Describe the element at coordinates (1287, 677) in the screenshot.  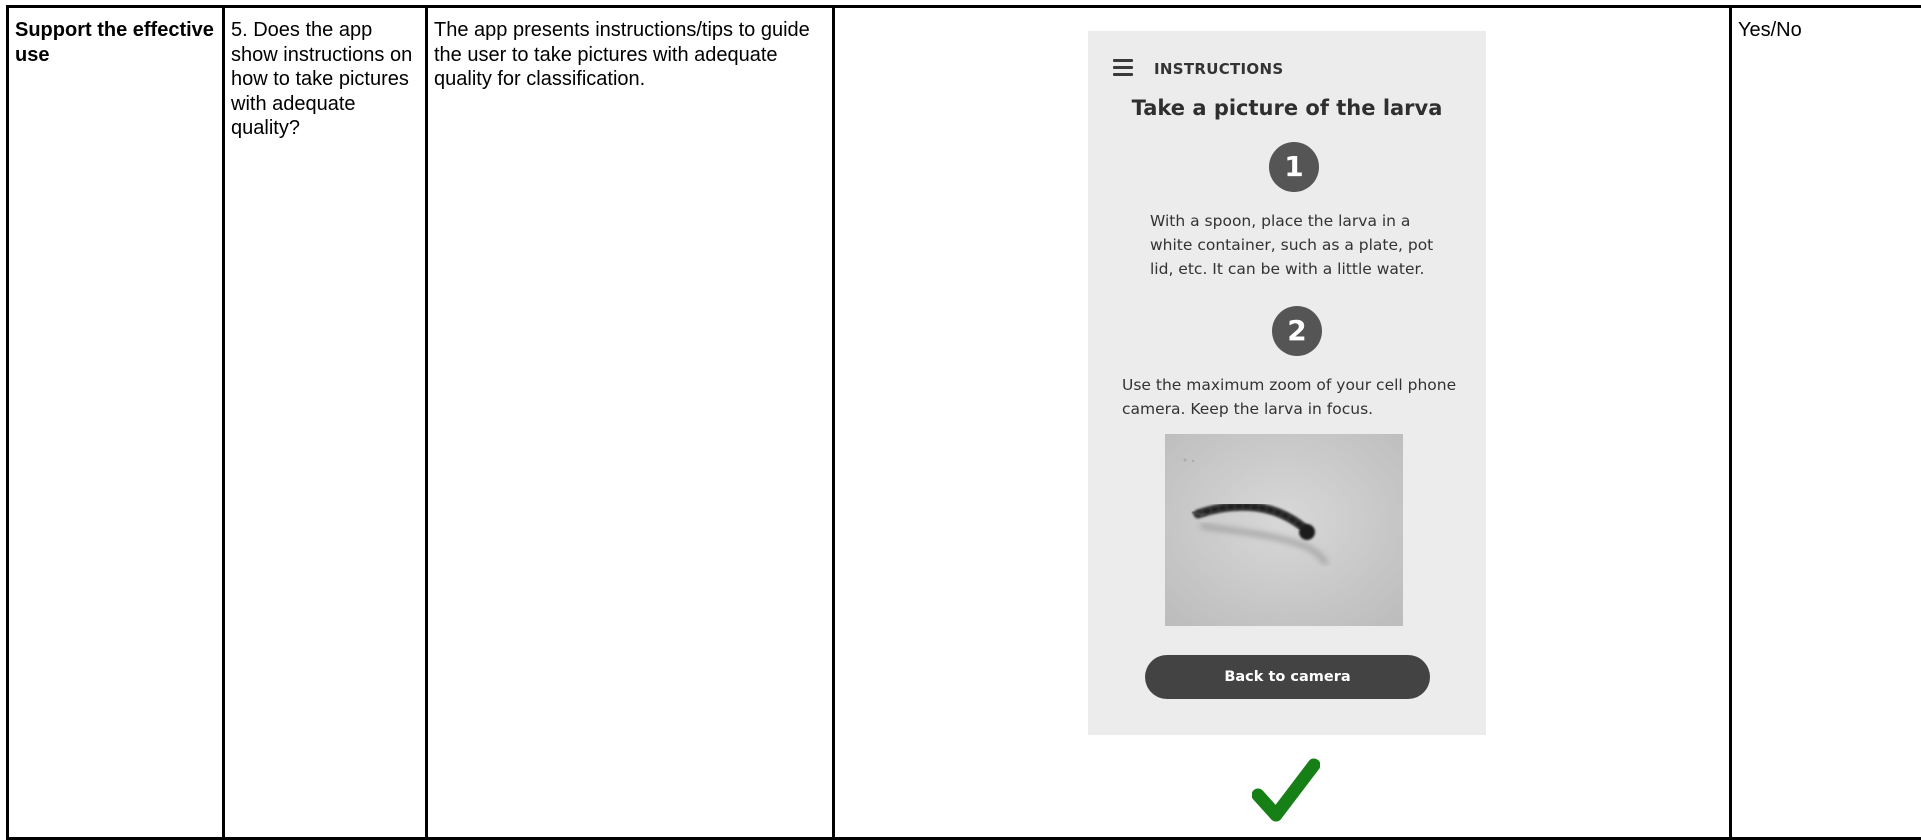
I see `back-to-camera-button: Back to camera` at that location.